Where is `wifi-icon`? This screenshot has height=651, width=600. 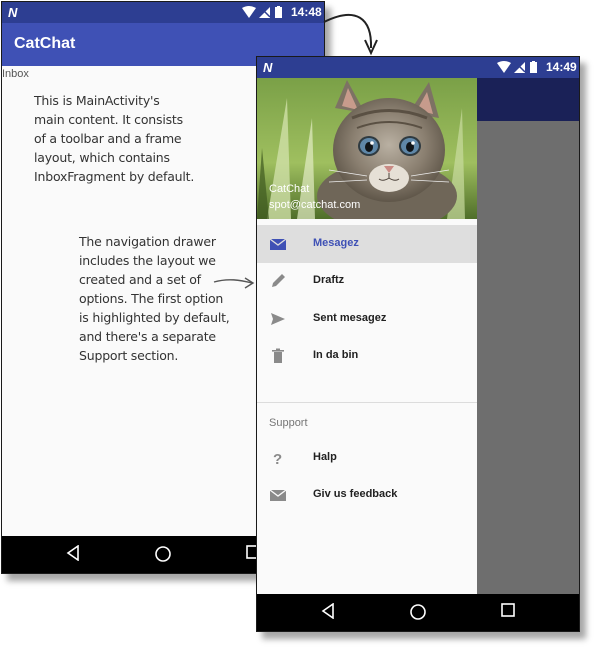 wifi-icon is located at coordinates (504, 67).